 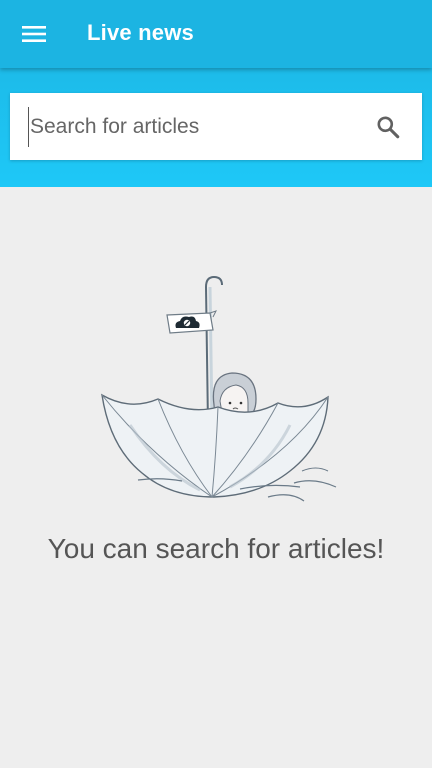 What do you see at coordinates (216, 548) in the screenshot?
I see `empty-state-message: You can search for articles!` at bounding box center [216, 548].